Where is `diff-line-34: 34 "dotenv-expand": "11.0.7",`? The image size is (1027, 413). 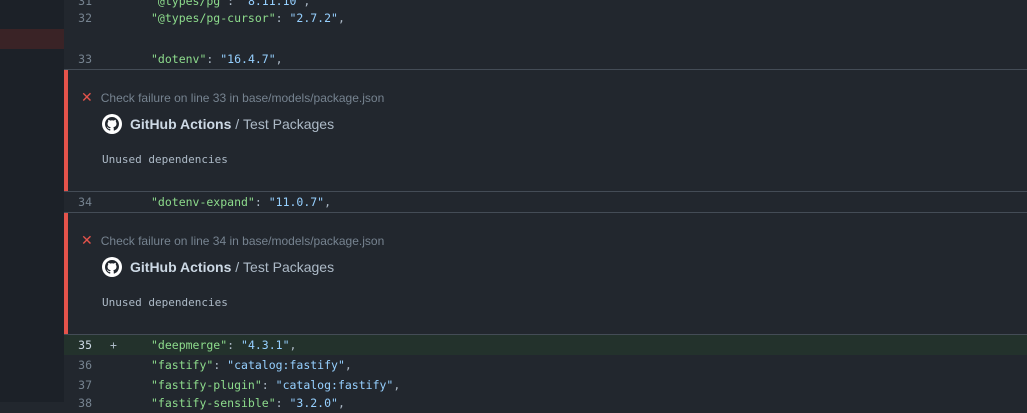 diff-line-34: 34 "dotenv-expand": "11.0.7", is located at coordinates (545, 202).